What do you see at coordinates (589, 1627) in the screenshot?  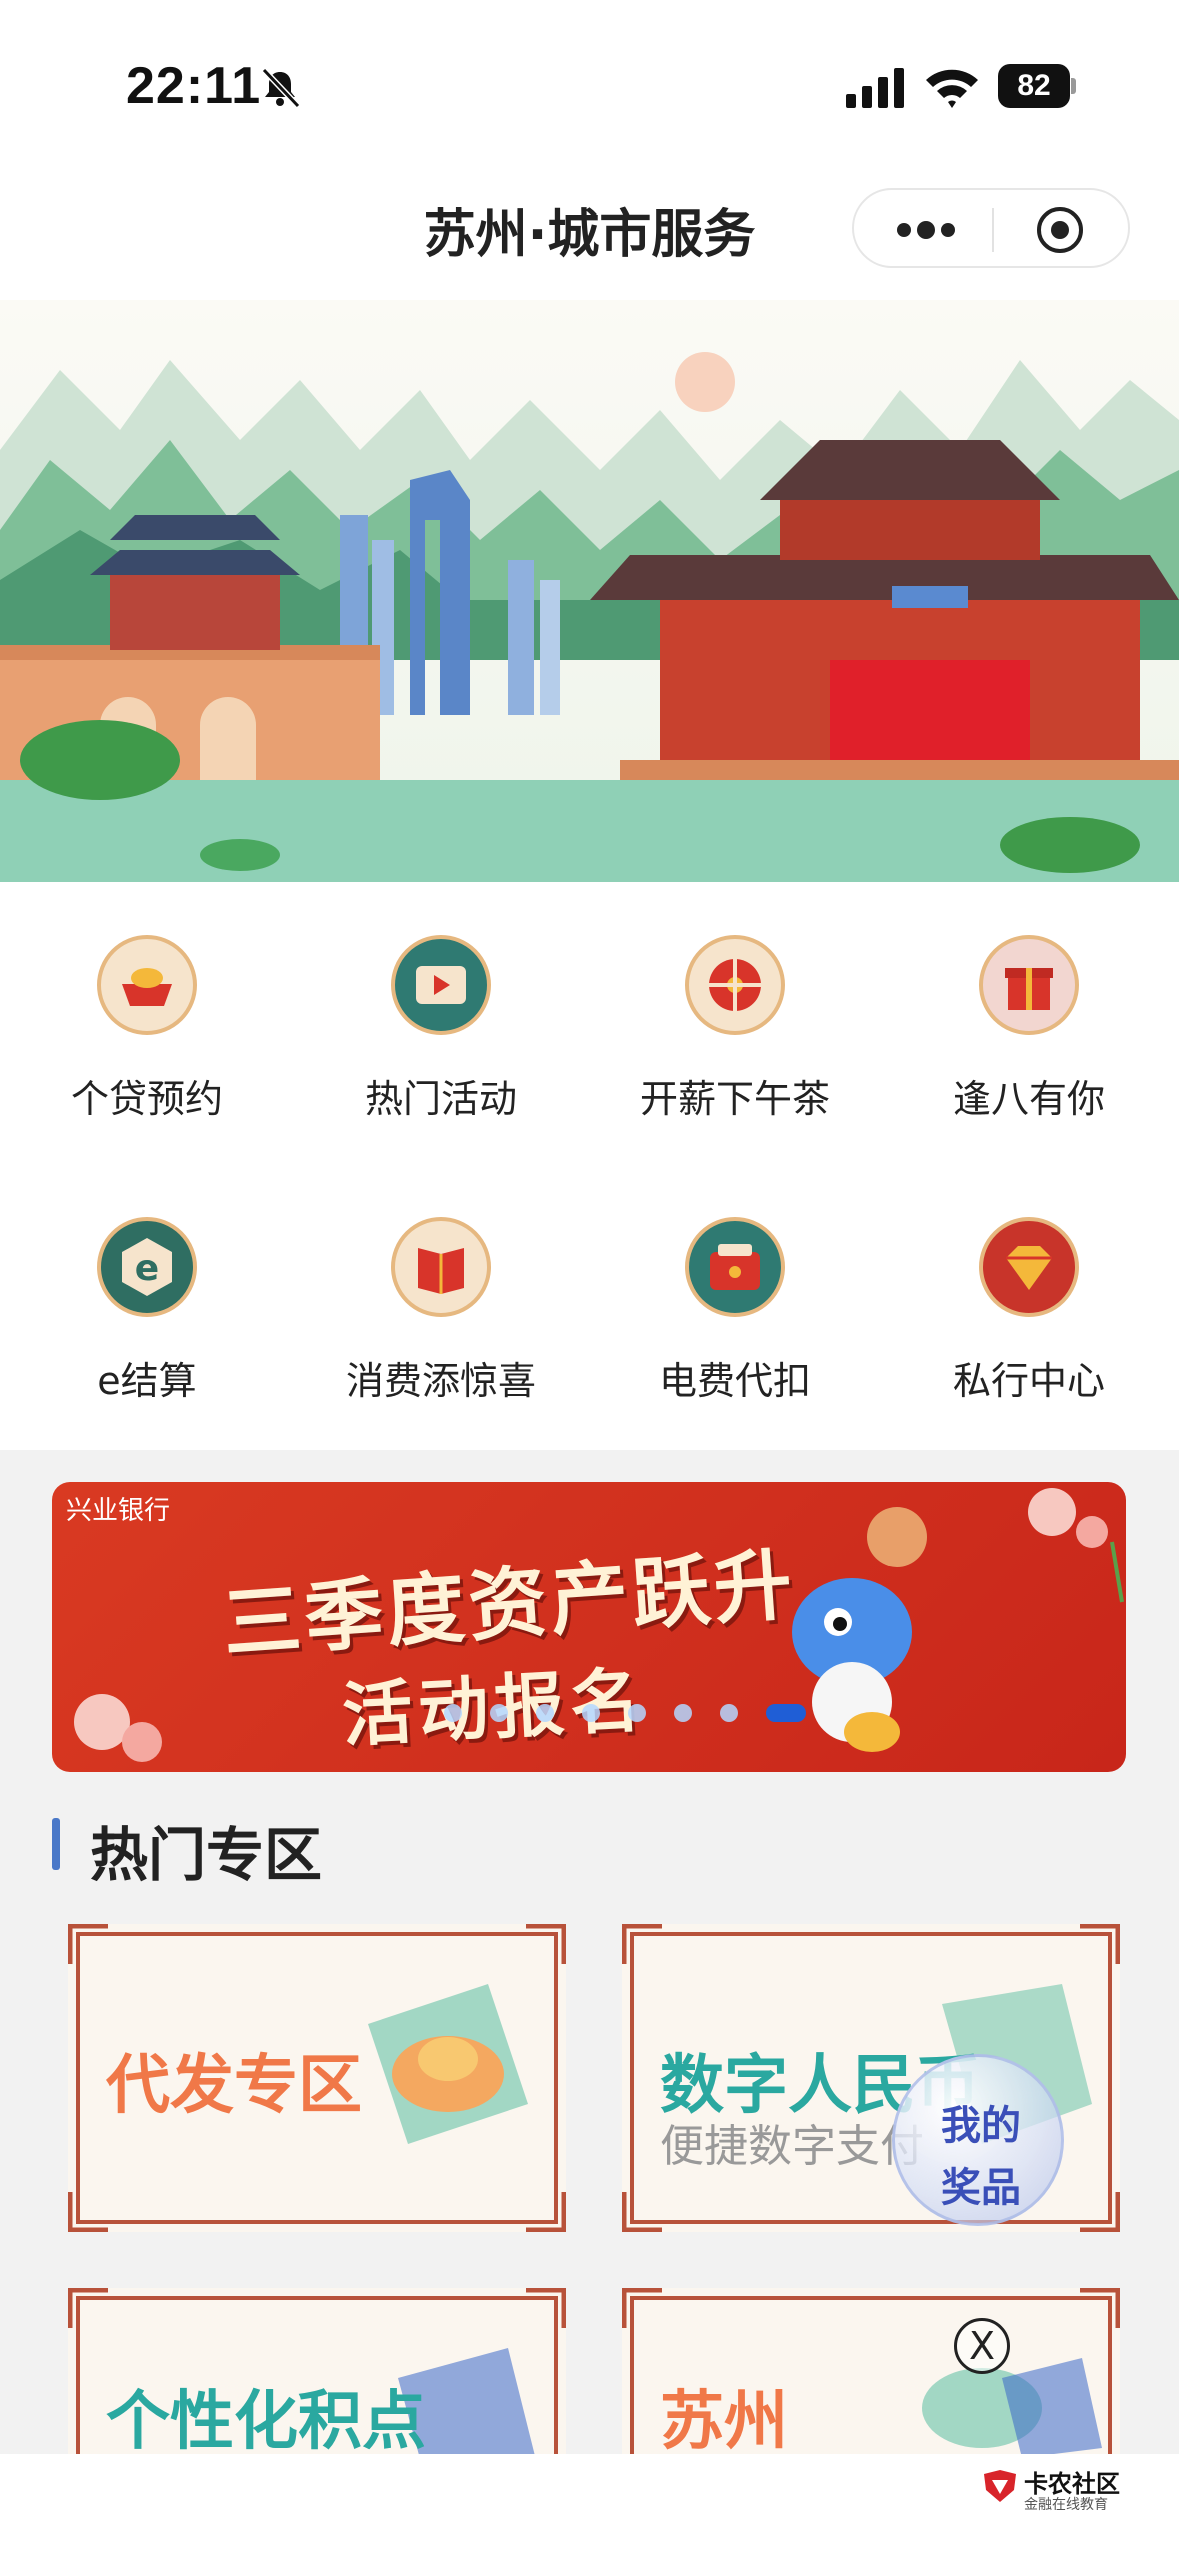 I see `promo-banner: 兴业银行 三季度资产跃升 活动报名` at bounding box center [589, 1627].